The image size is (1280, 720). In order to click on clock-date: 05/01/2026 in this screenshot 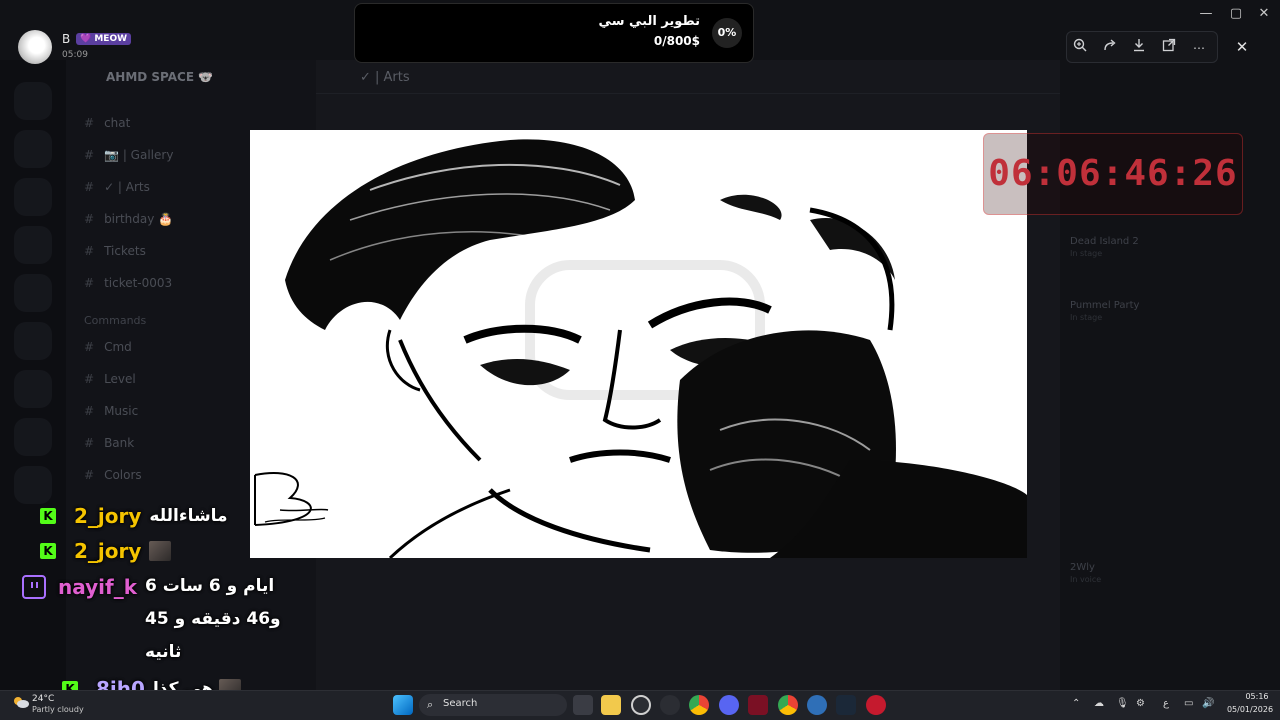, I will do `click(1250, 709)`.